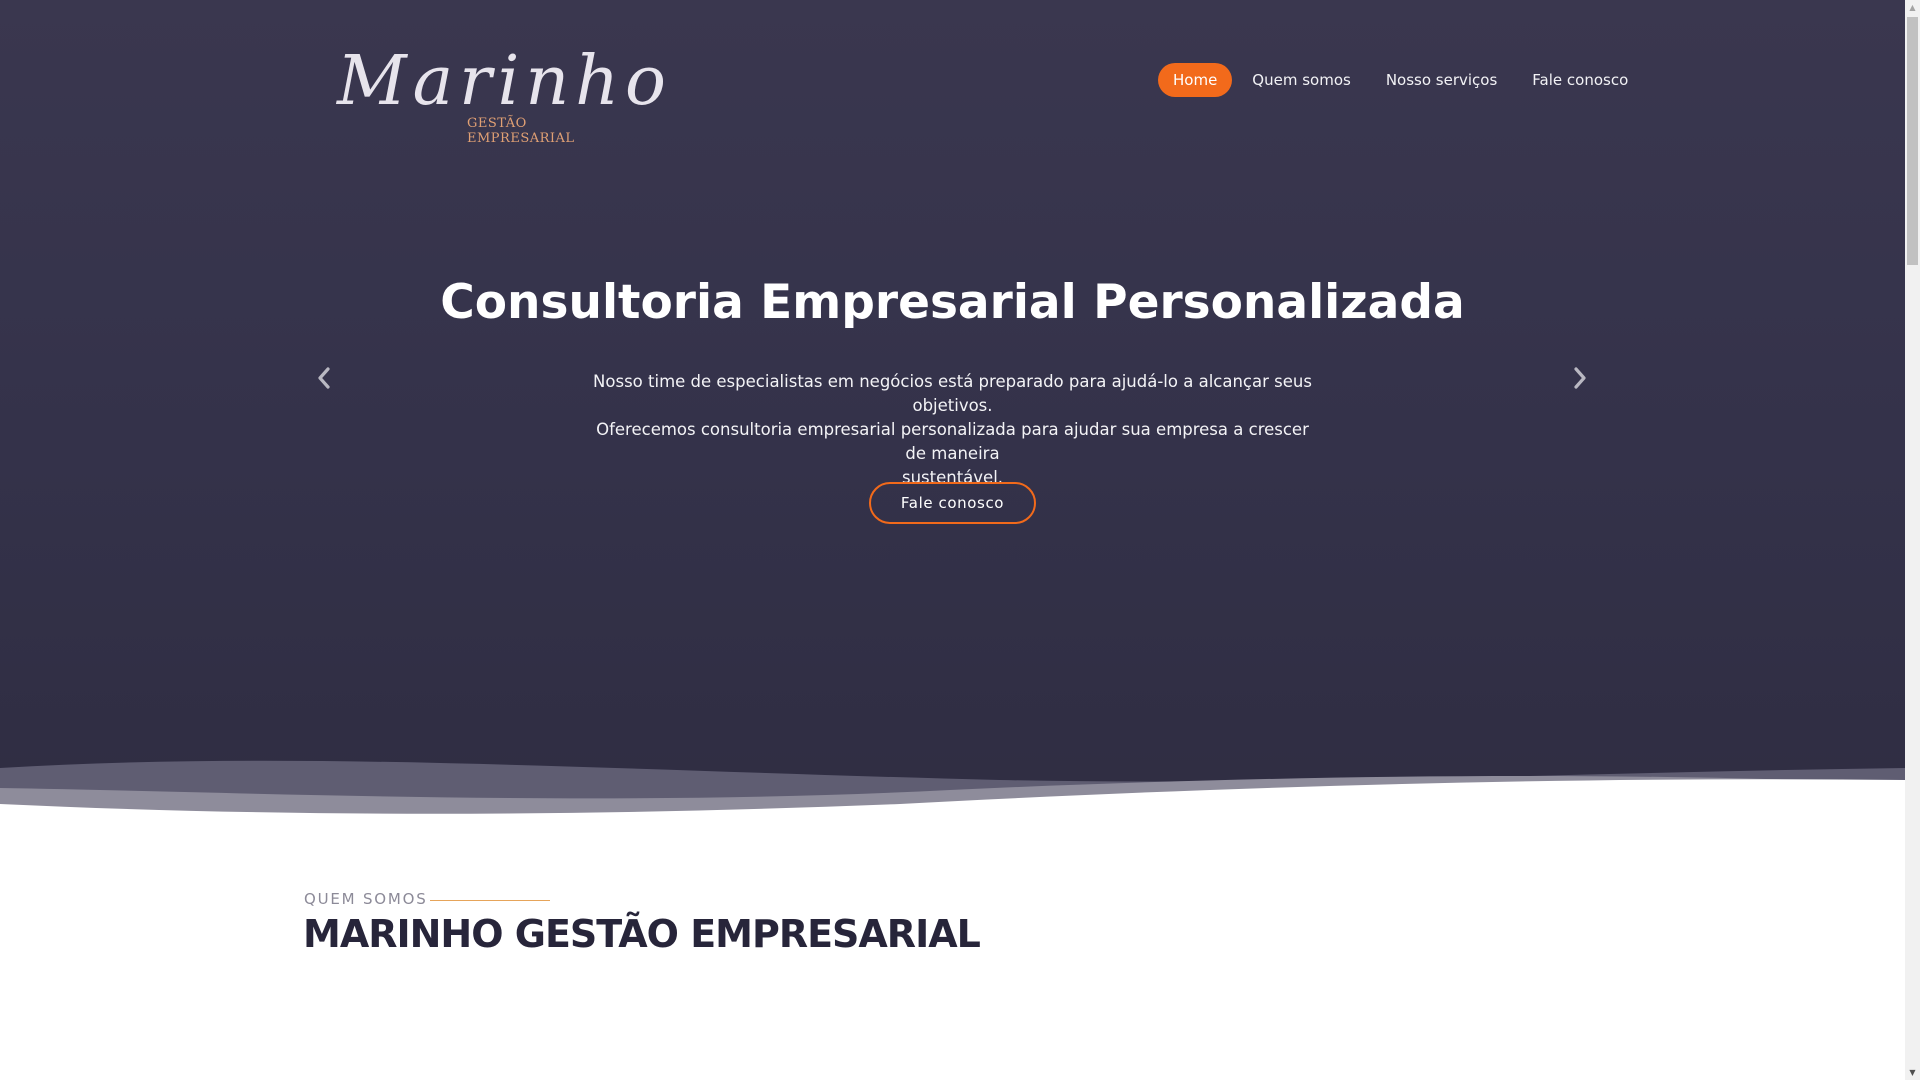  What do you see at coordinates (1580, 80) in the screenshot?
I see `nav-item-fale-conosco: Fale conosco` at bounding box center [1580, 80].